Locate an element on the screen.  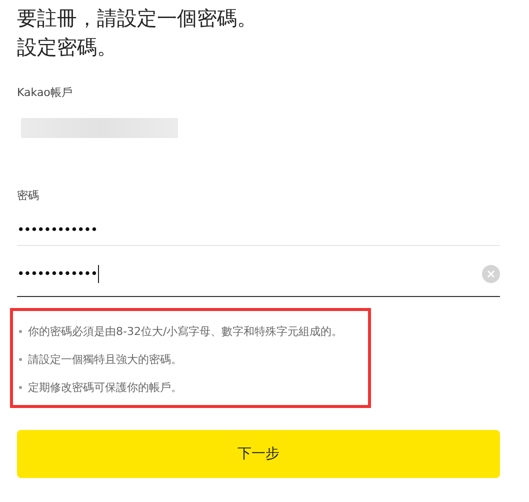
field-label: Kakao帳戶 is located at coordinates (45, 92).